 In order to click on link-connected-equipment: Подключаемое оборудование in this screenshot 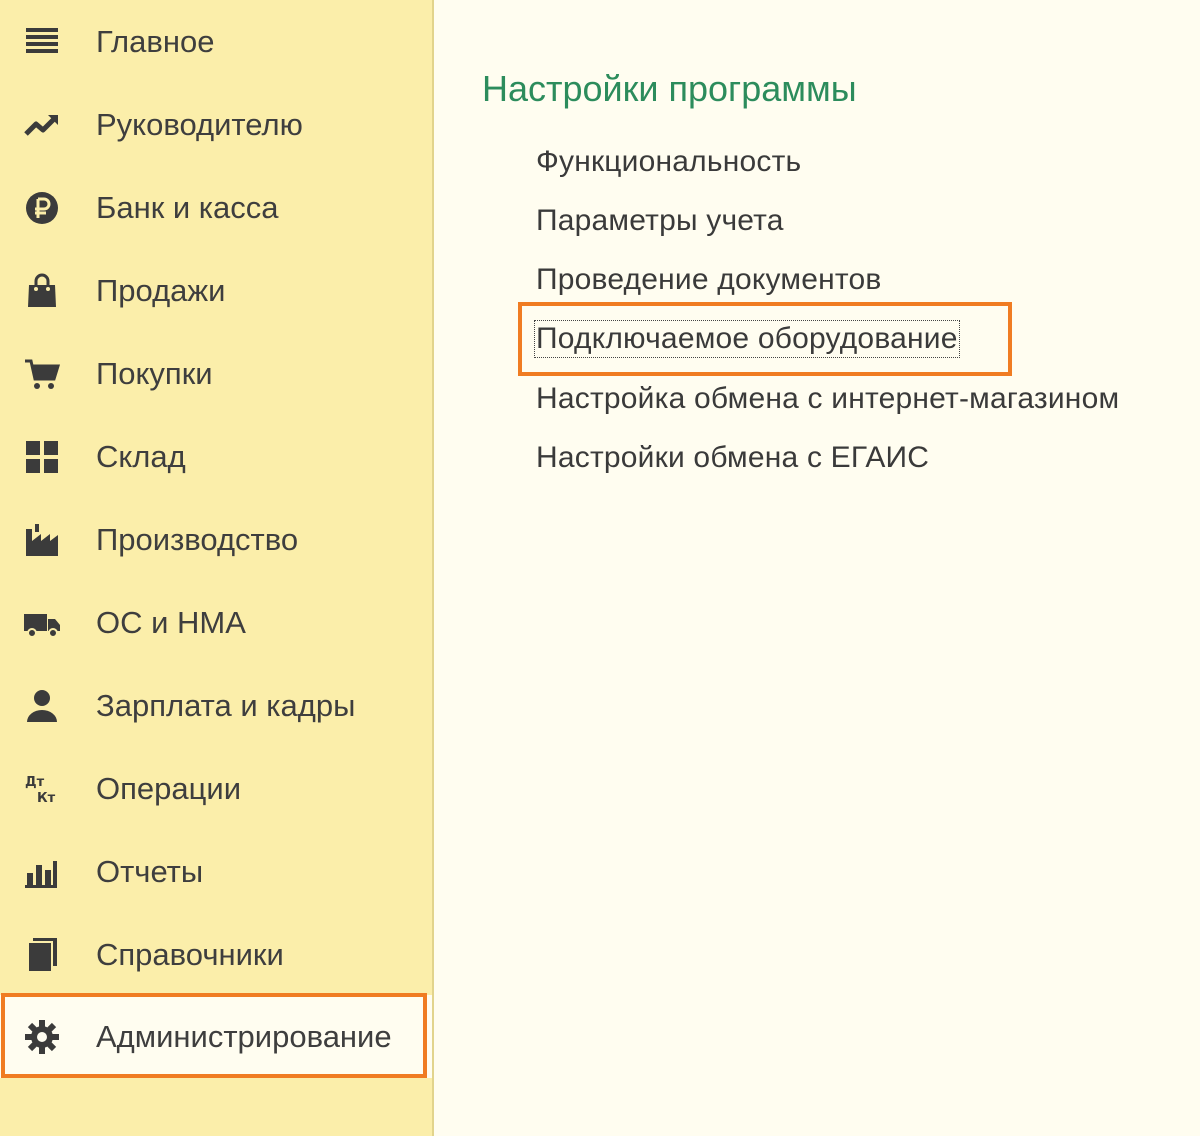, I will do `click(747, 339)`.